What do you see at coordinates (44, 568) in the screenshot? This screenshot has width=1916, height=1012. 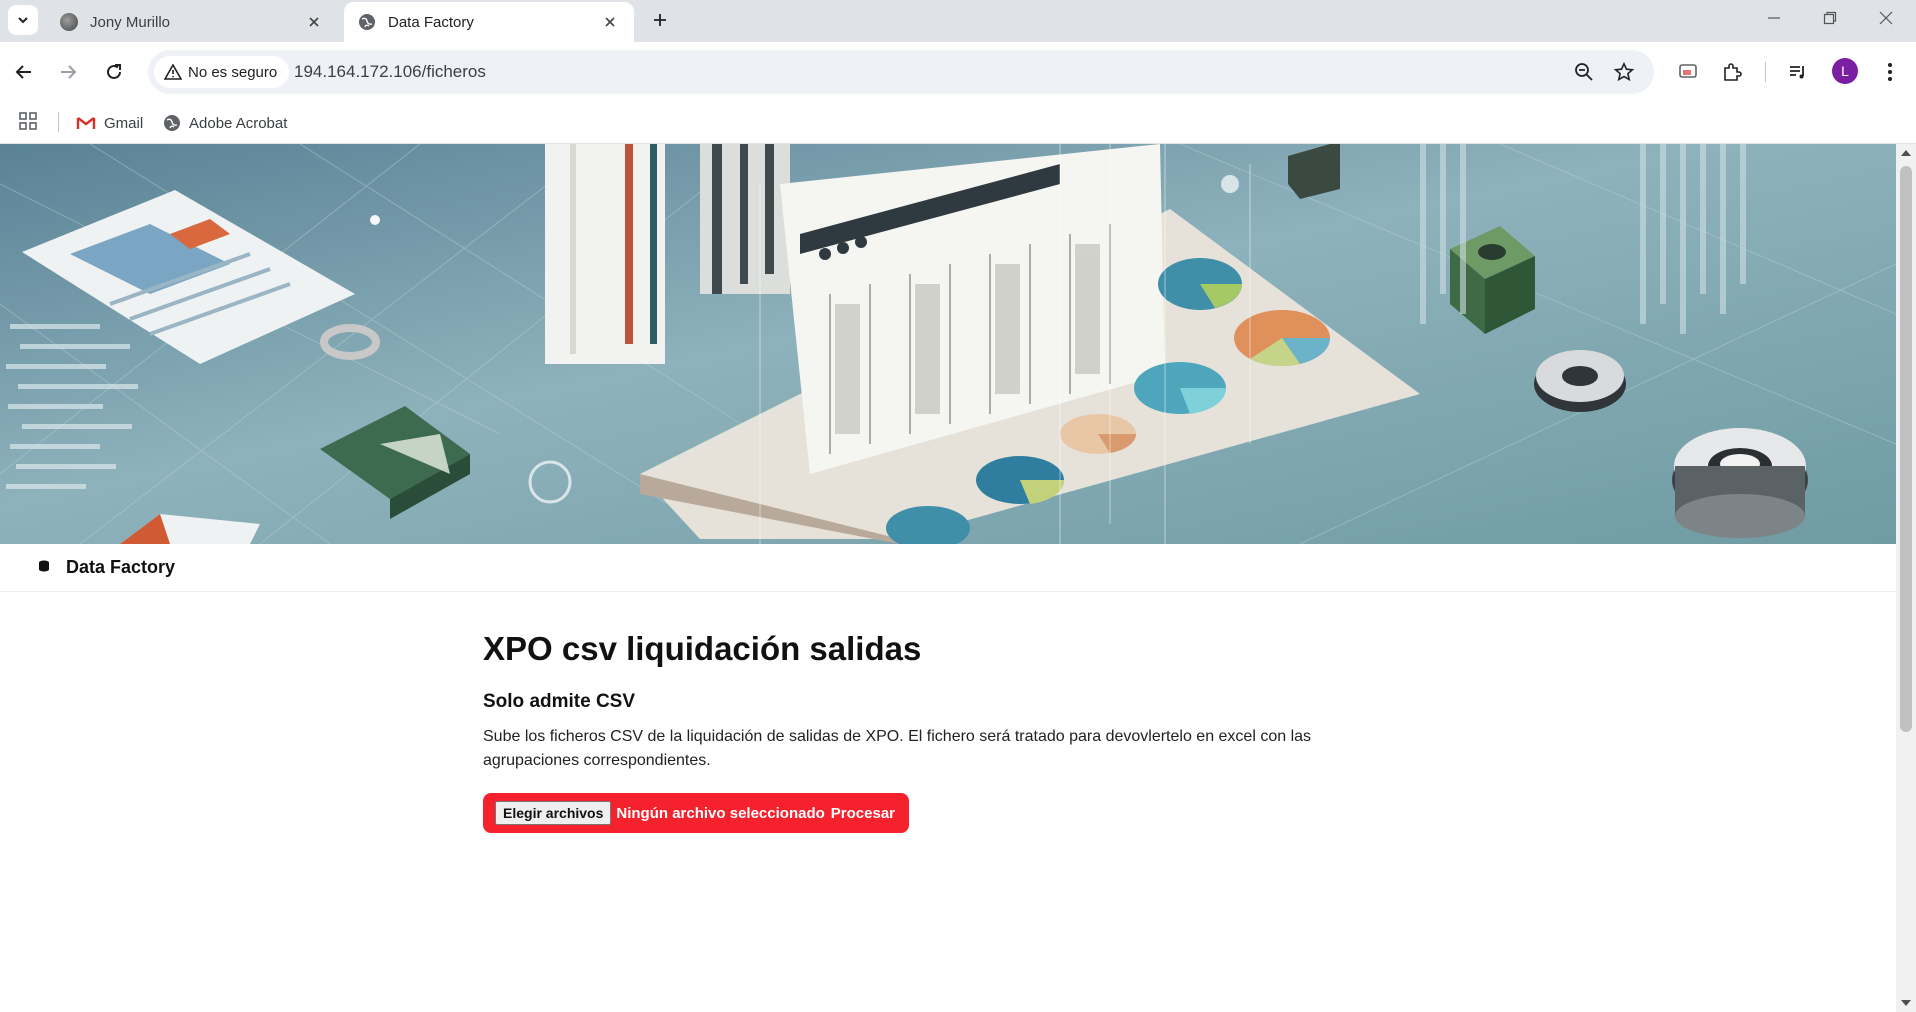 I see `database-icon` at bounding box center [44, 568].